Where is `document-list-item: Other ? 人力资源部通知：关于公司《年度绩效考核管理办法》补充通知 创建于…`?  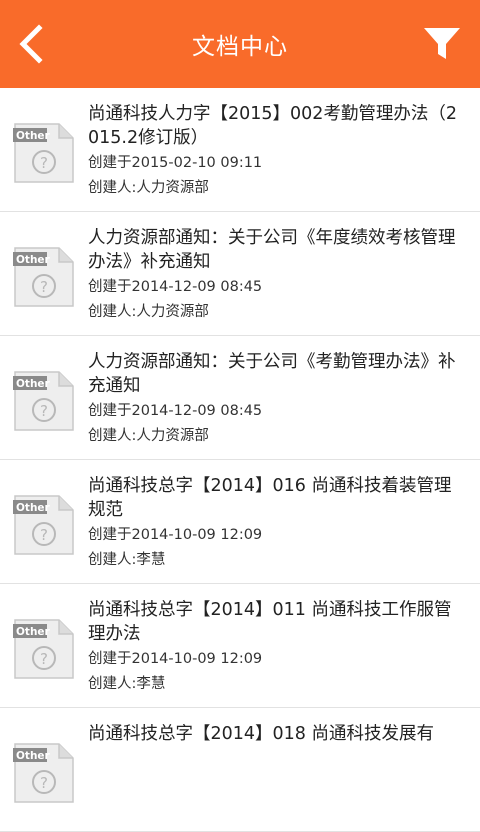 document-list-item: Other ? 人力资源部通知：关于公司《年度绩效考核管理办法》补充通知 创建于… is located at coordinates (240, 274).